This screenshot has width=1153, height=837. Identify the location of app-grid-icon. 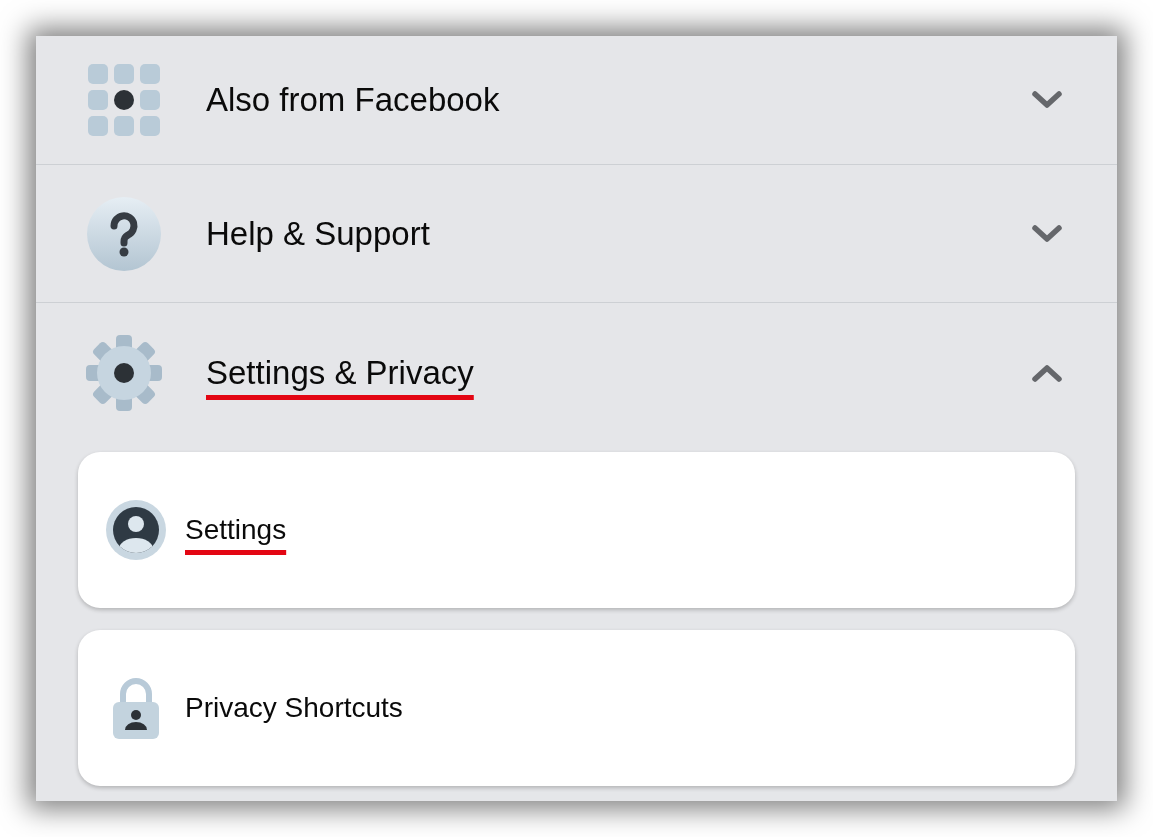
(124, 100).